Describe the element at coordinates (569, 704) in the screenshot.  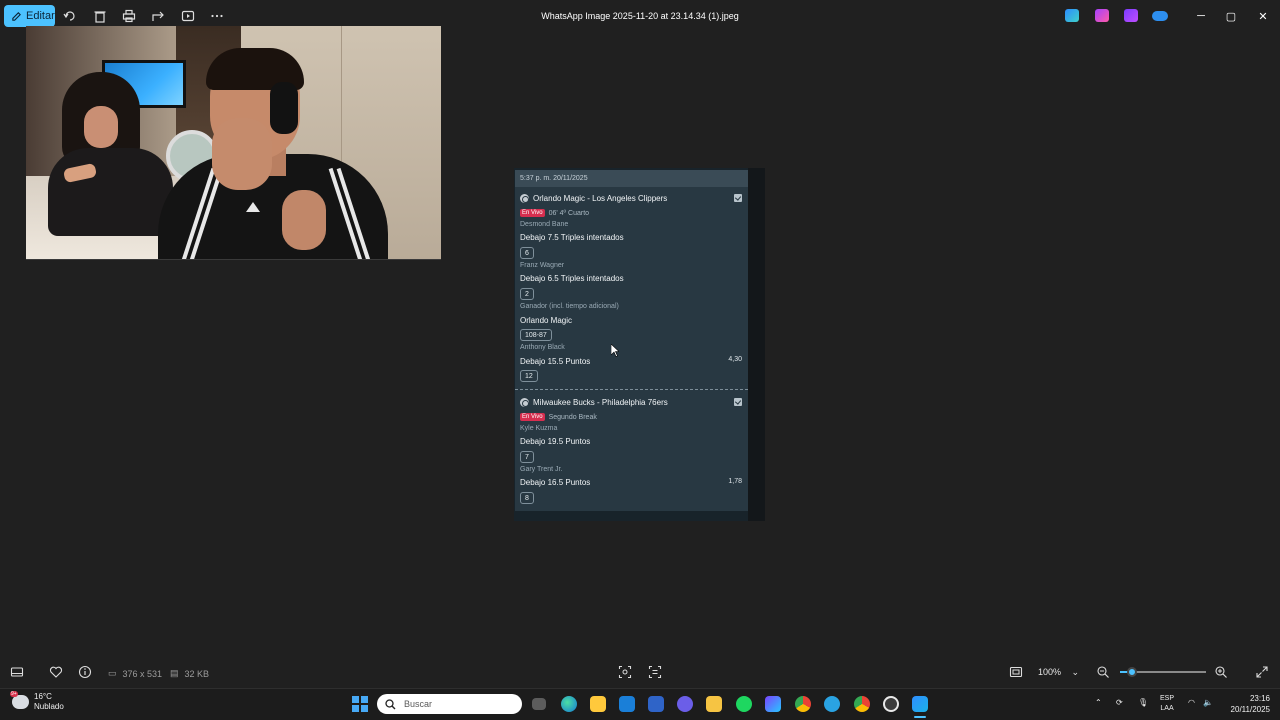
I see `edge-icon` at that location.